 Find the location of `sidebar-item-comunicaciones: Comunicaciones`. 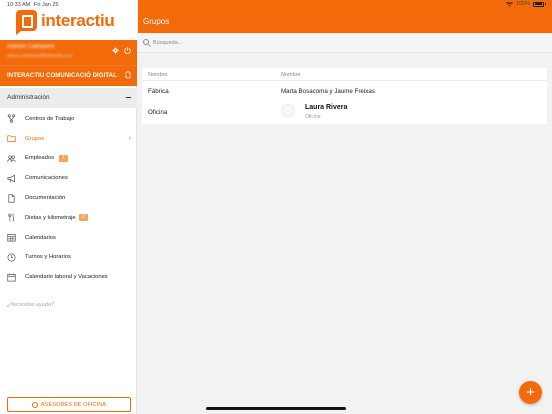

sidebar-item-comunicaciones: Comunicaciones is located at coordinates (68, 178).